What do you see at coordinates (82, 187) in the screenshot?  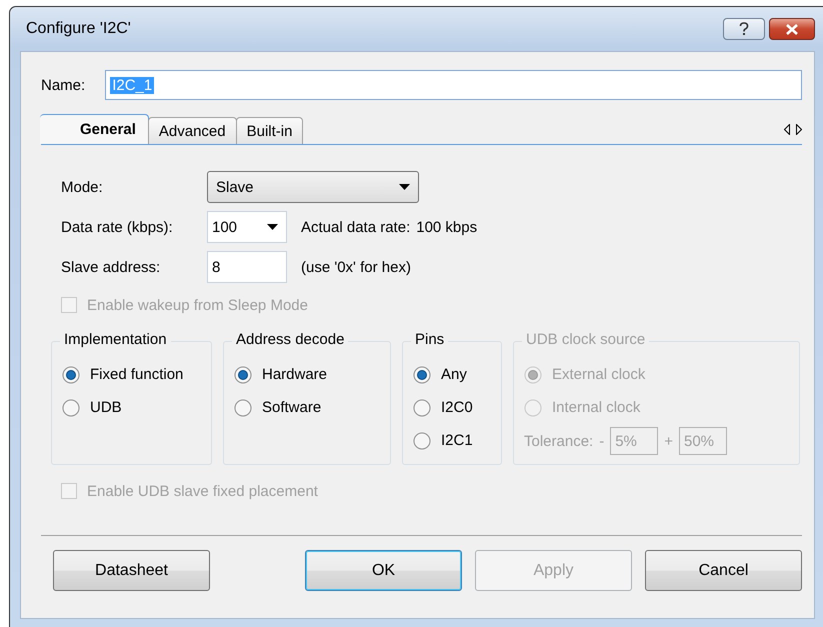 I see `field-label: Mode:` at bounding box center [82, 187].